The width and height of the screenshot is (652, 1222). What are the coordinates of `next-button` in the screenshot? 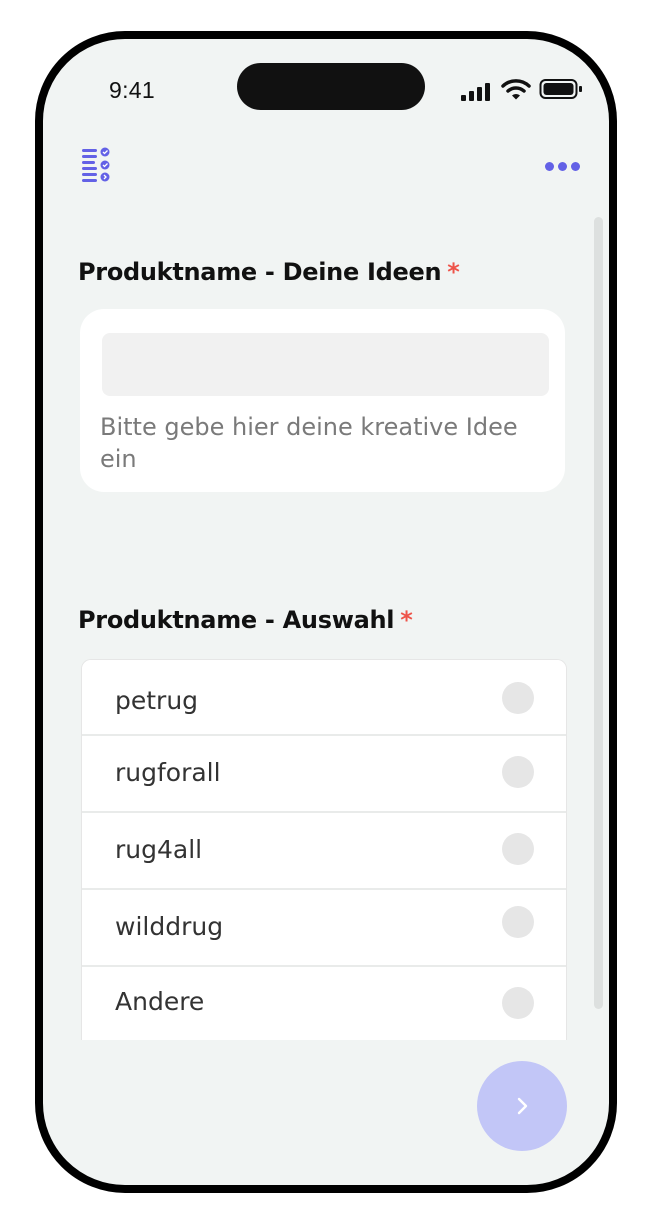 It's located at (522, 1106).